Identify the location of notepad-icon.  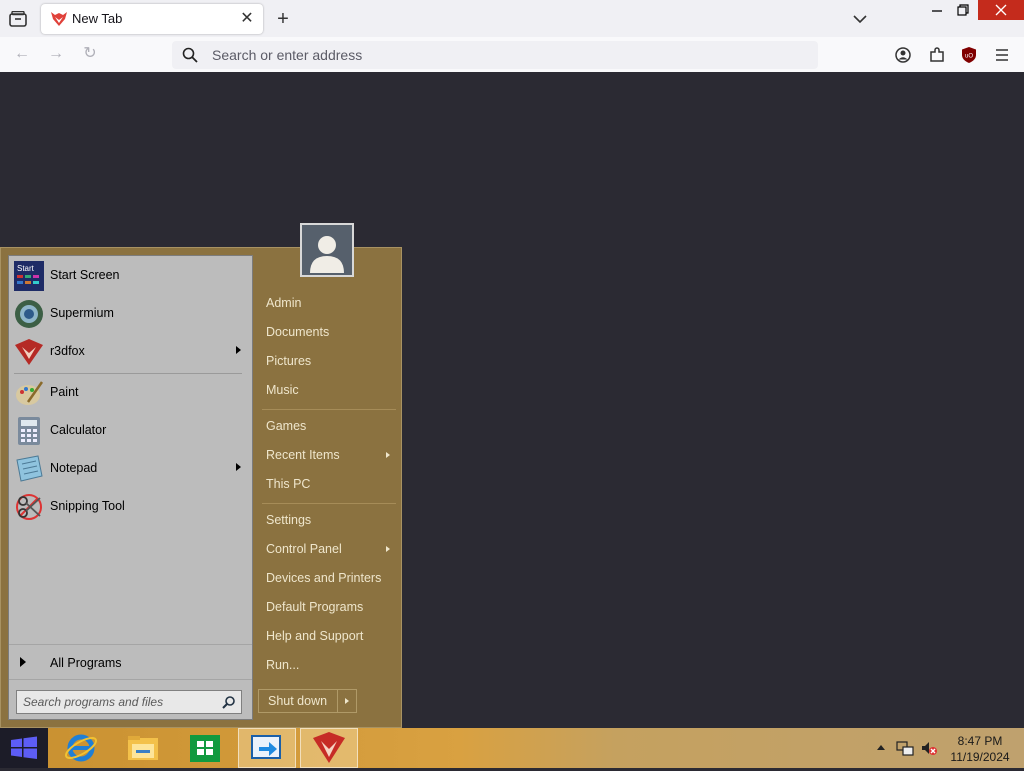
(29, 469).